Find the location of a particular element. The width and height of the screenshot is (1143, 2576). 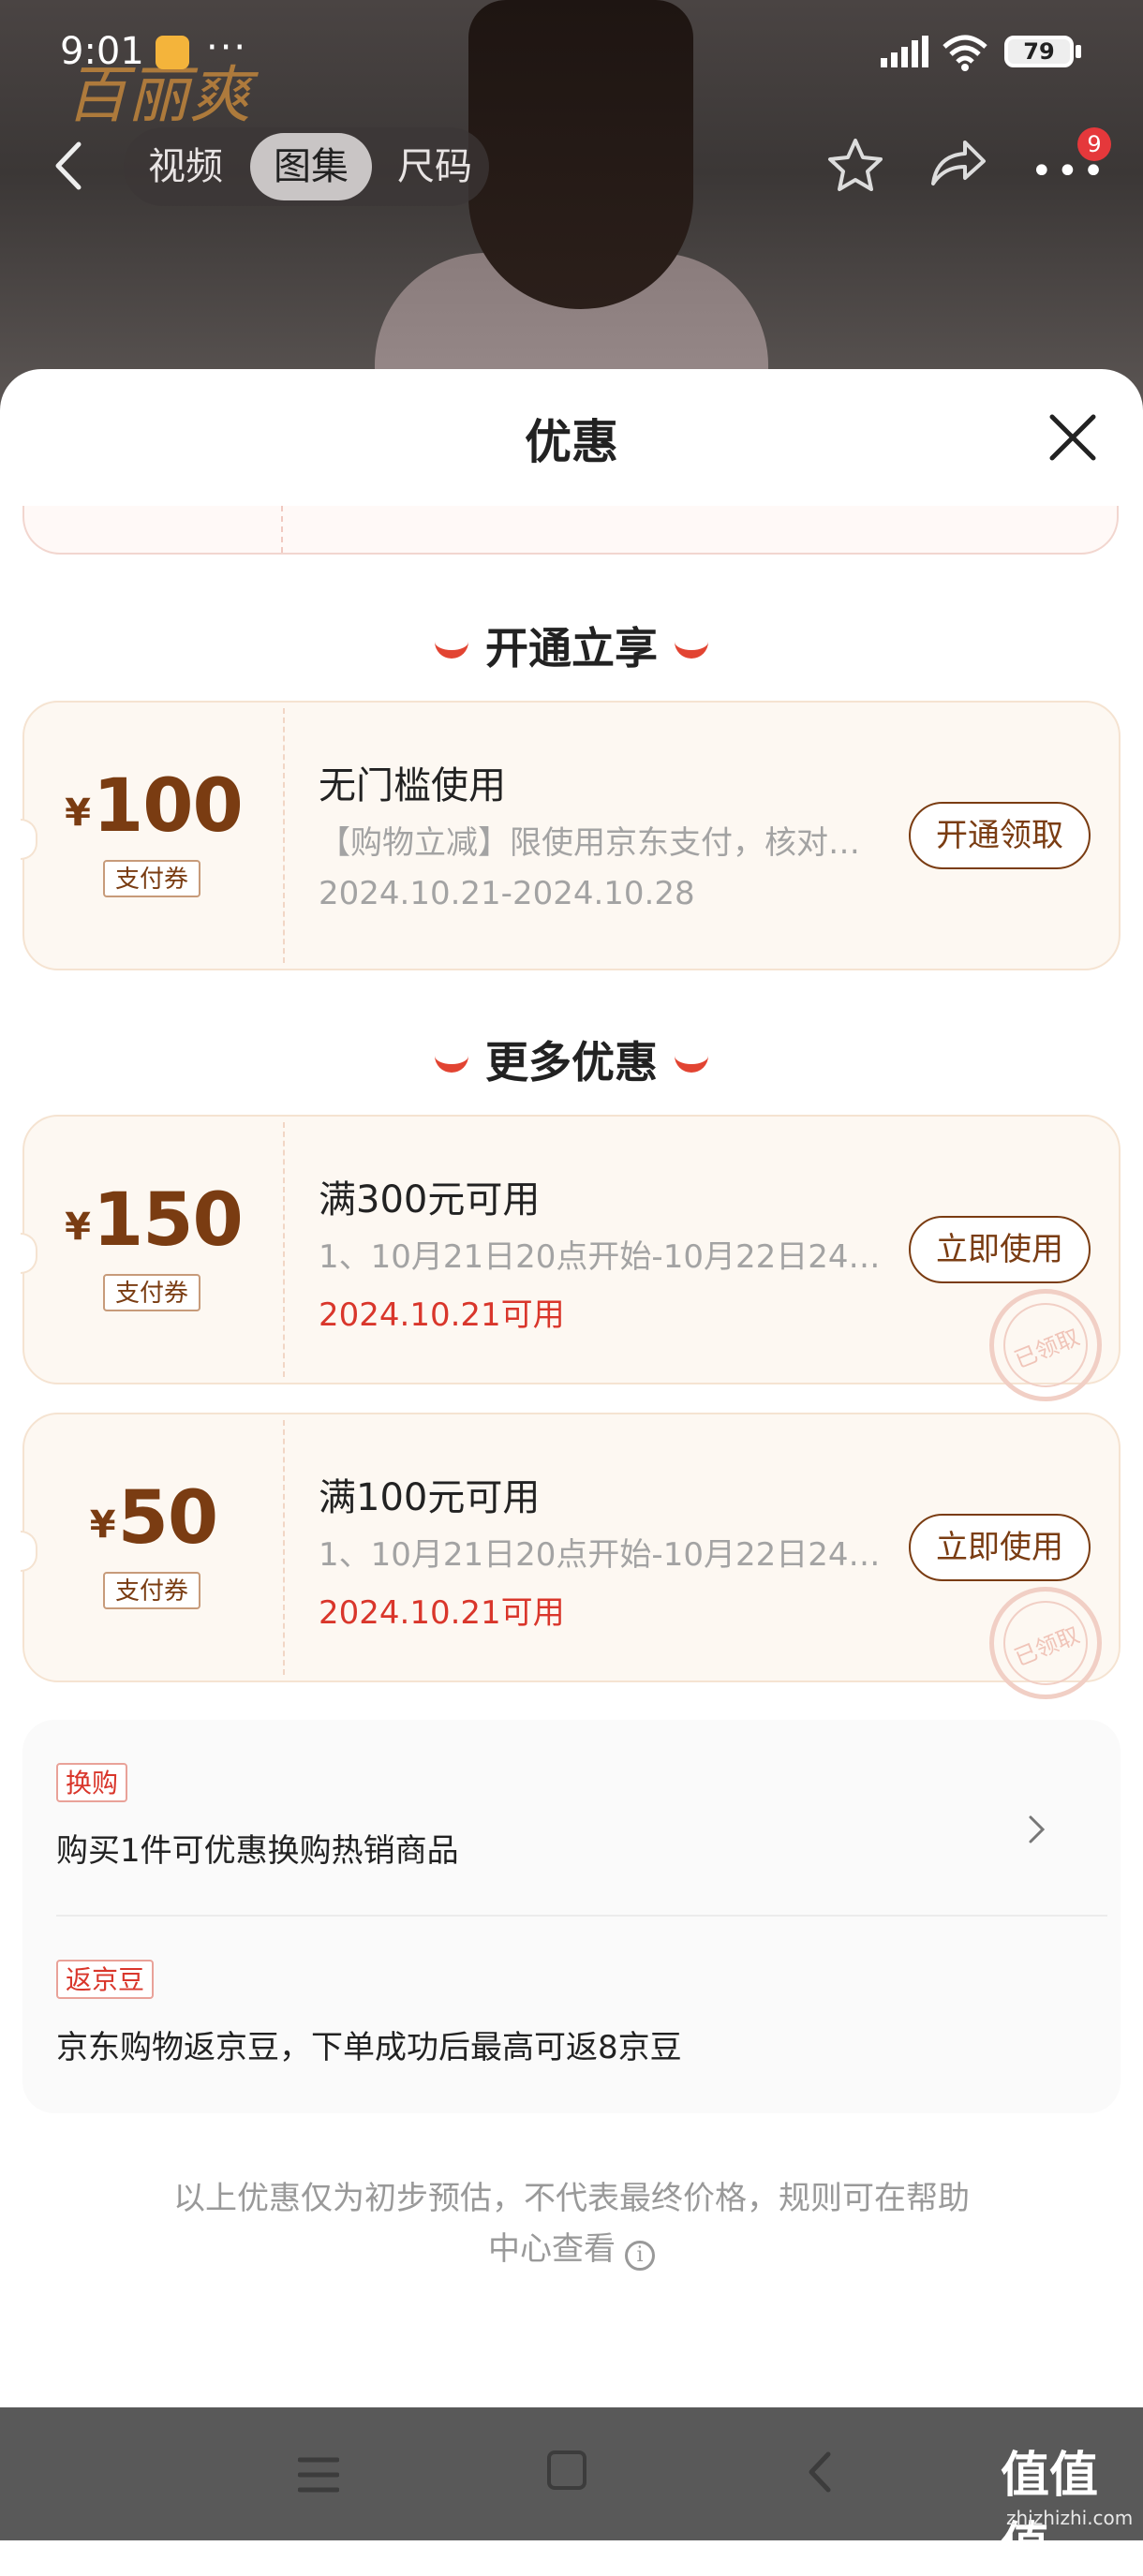

coupon-title: 满100元可用 is located at coordinates (430, 1498).